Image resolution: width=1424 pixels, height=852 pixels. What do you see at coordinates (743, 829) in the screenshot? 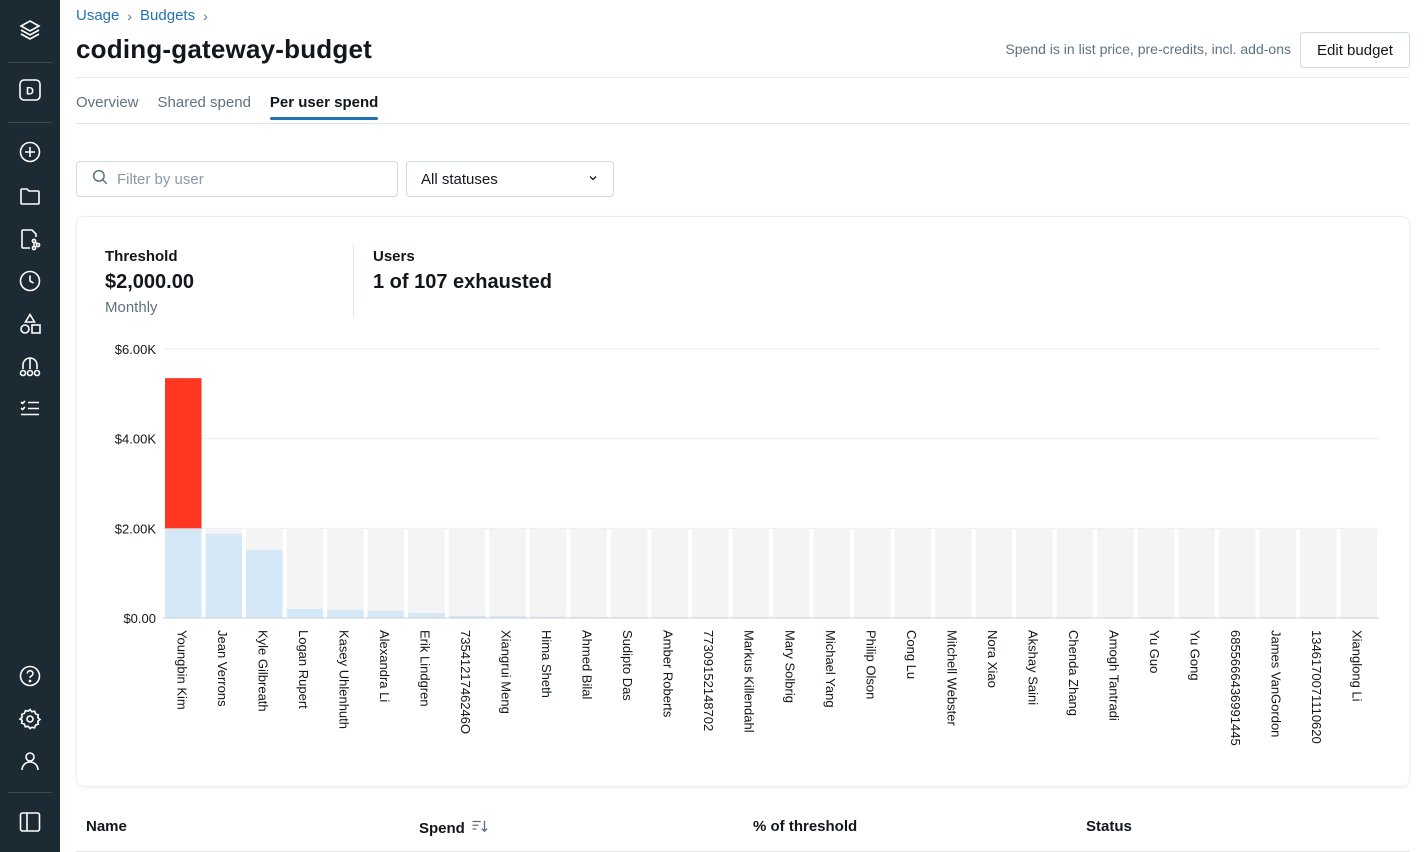
I see `table-header: Name Spend % of threshold Status` at bounding box center [743, 829].